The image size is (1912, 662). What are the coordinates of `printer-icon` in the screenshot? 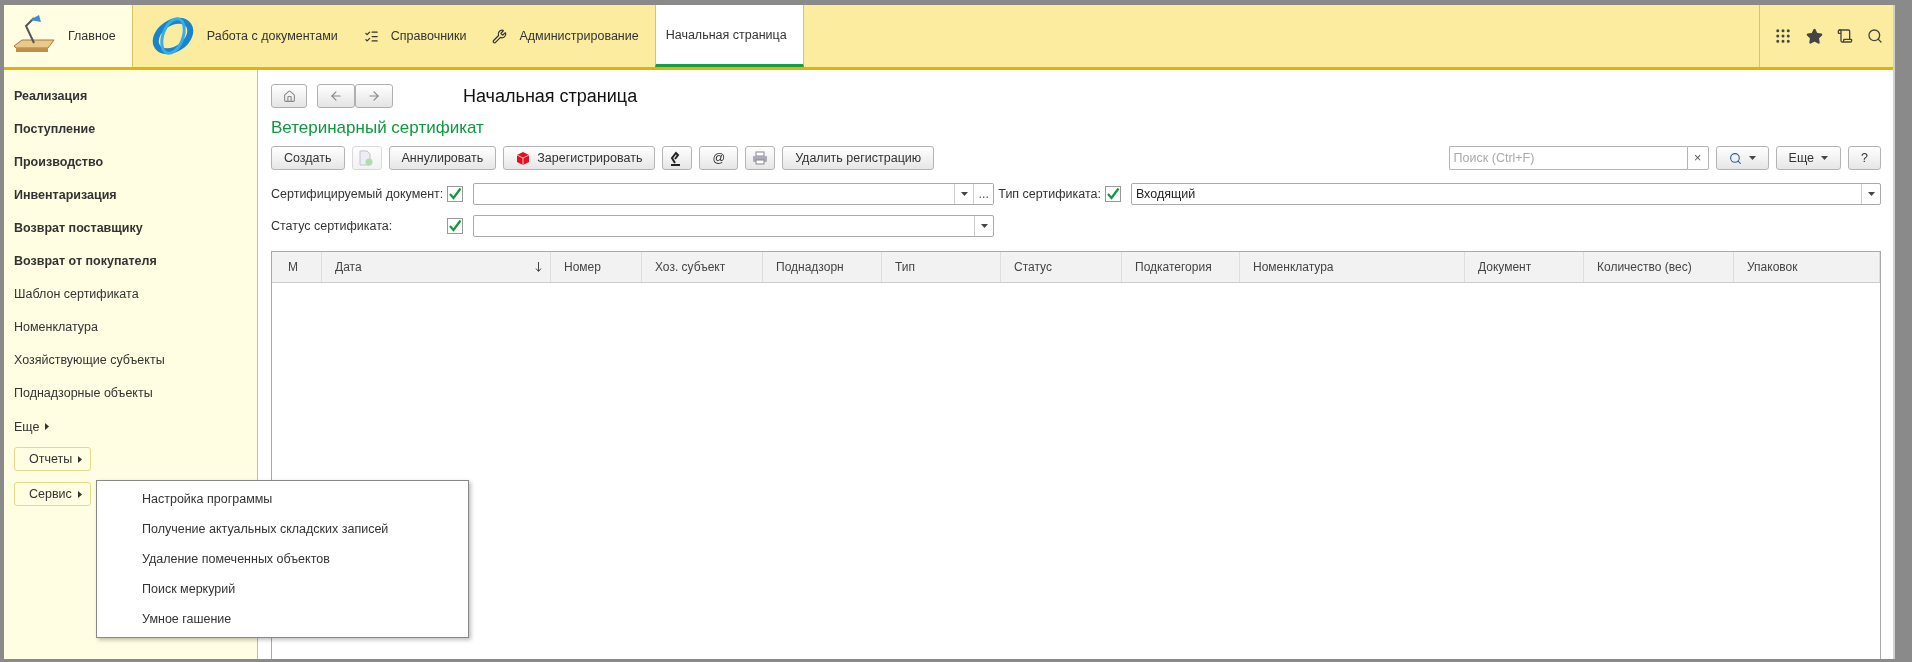 It's located at (760, 158).